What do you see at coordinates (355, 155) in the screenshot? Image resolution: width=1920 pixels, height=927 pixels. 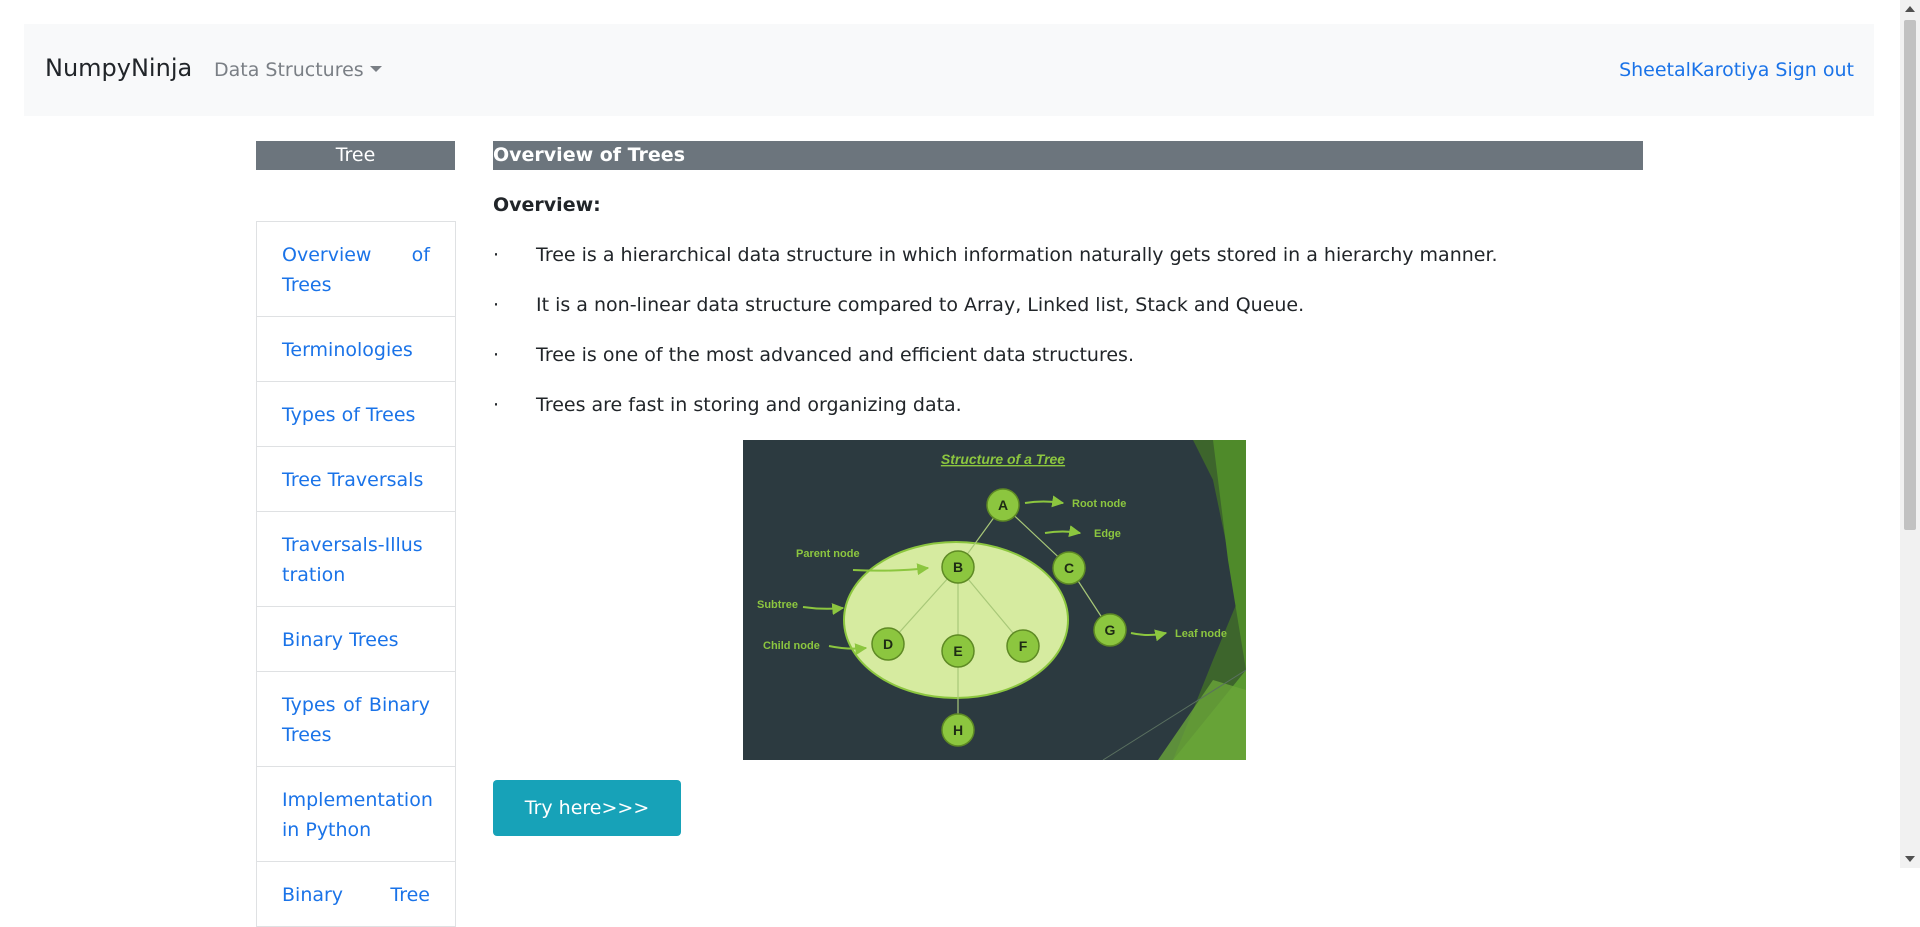 I see `sidebar-header: Tree` at bounding box center [355, 155].